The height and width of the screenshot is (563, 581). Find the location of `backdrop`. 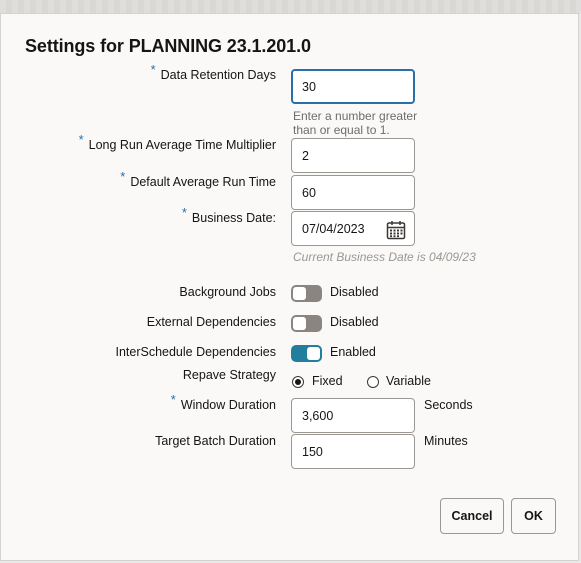

backdrop is located at coordinates (290, 7).